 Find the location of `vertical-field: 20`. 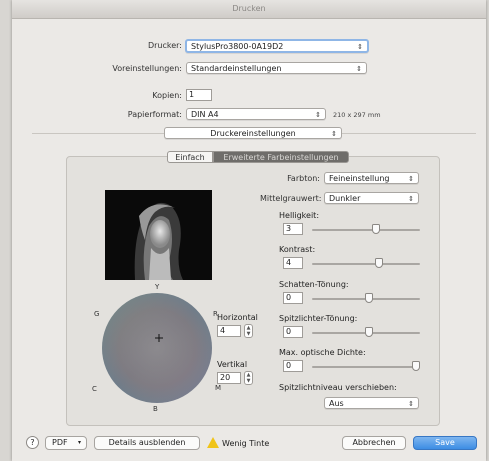

vertical-field: 20 is located at coordinates (229, 378).